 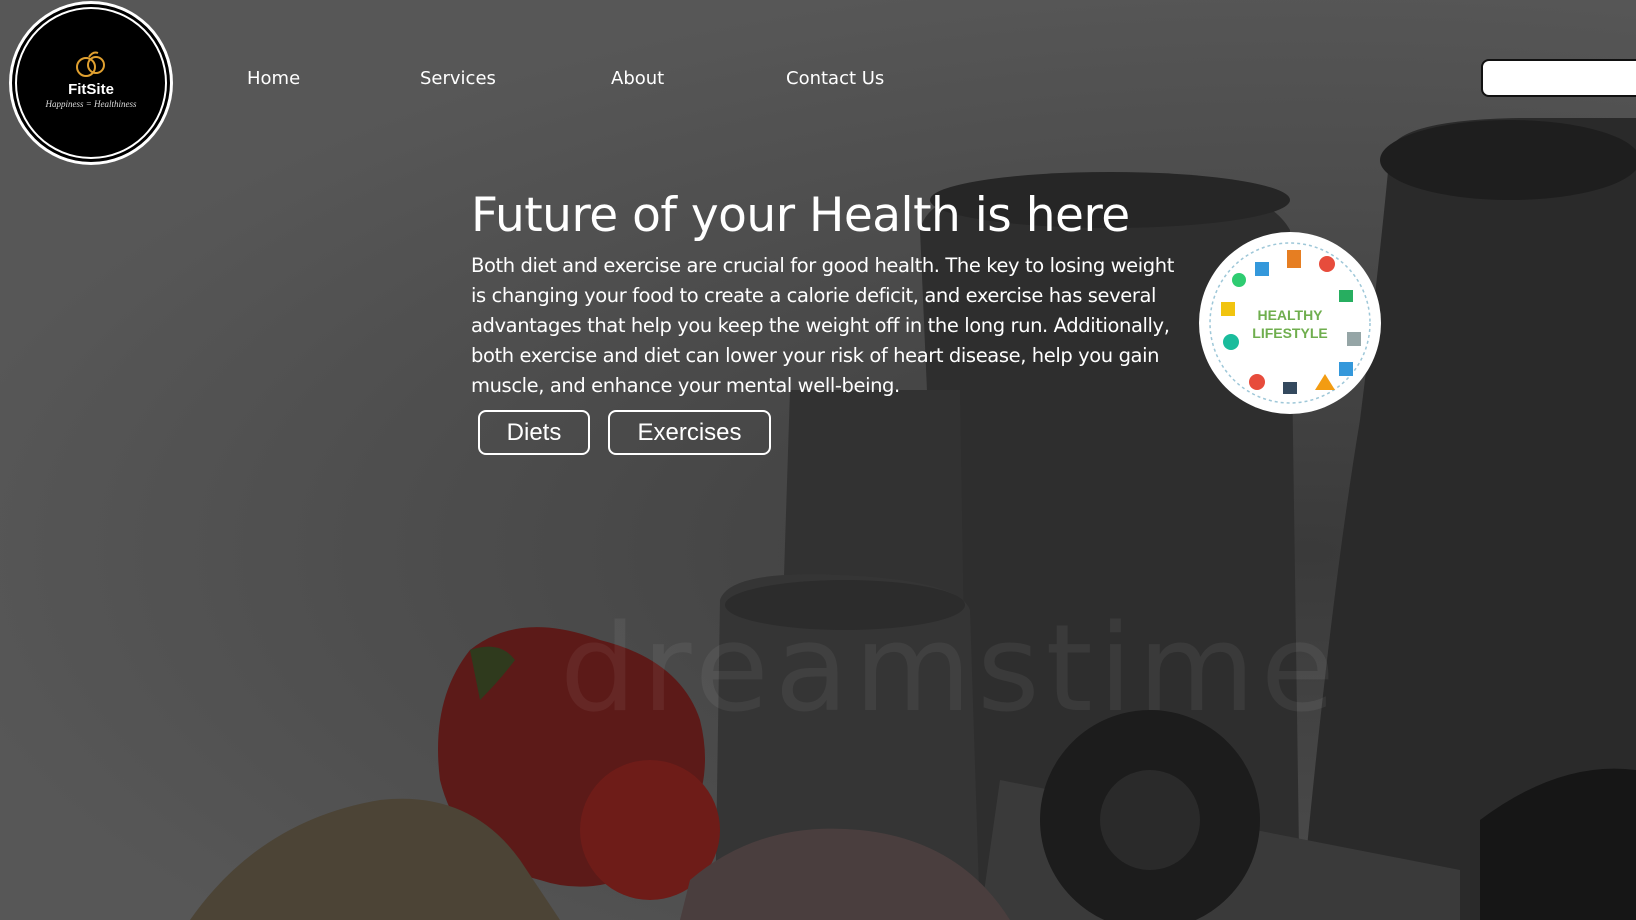 What do you see at coordinates (1558, 78) in the screenshot?
I see `search-input` at bounding box center [1558, 78].